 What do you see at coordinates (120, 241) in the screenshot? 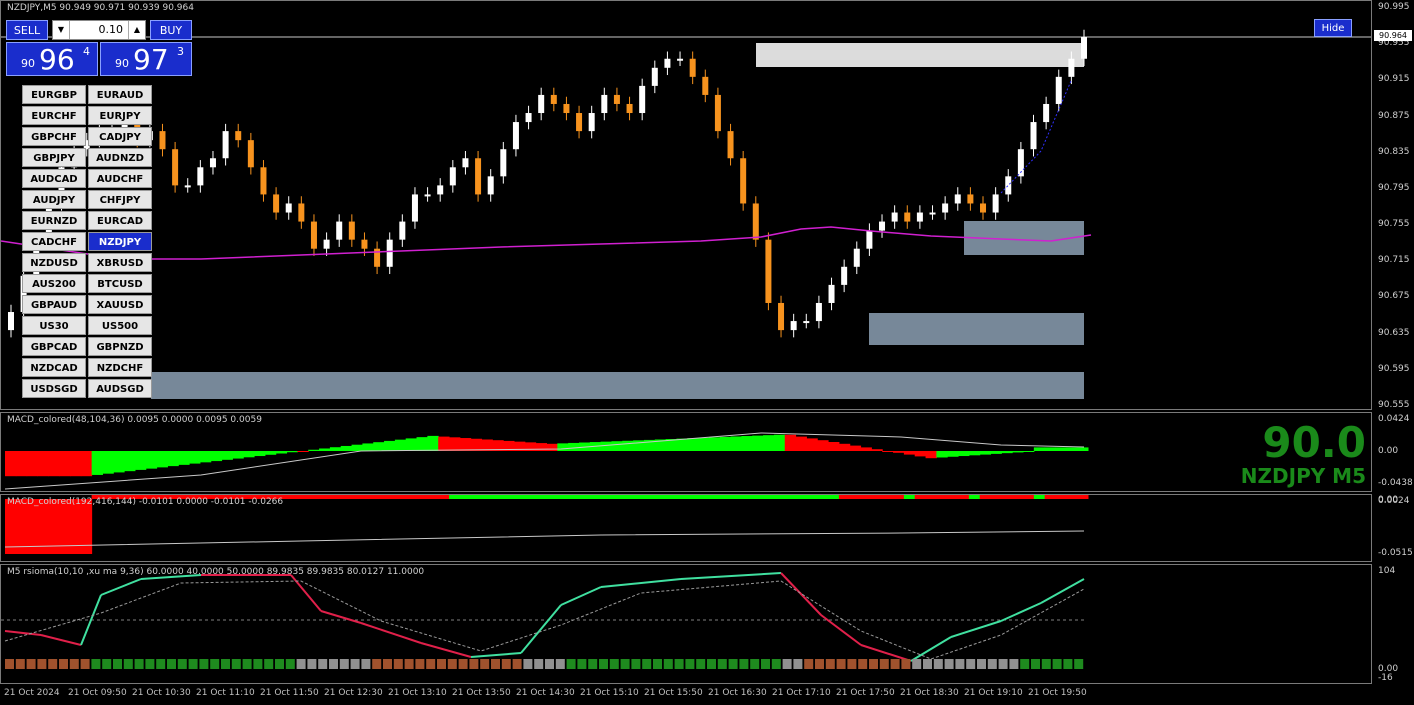
I see `symbol-button-nzdjpy: NZDJPY` at bounding box center [120, 241].